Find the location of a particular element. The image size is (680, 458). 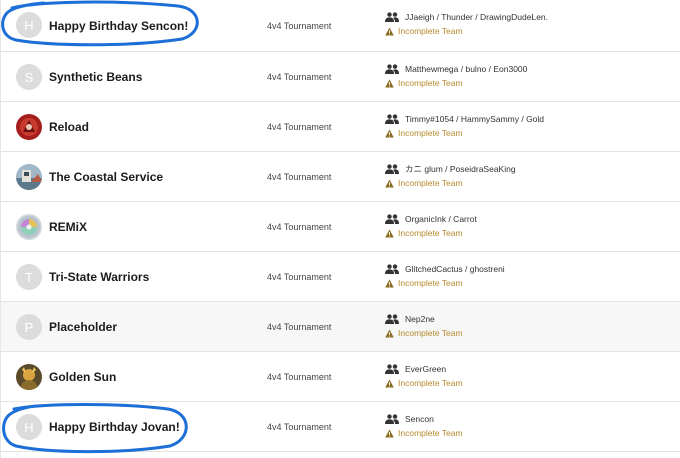

team-members: JJaeigh / Thunder / DrawingDudeLen. is located at coordinates (466, 17).